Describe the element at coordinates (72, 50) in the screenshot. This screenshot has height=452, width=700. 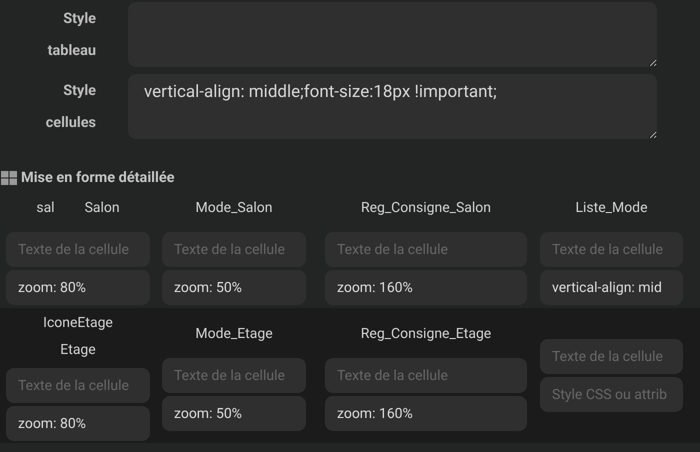
I see `field-label: tableau` at that location.